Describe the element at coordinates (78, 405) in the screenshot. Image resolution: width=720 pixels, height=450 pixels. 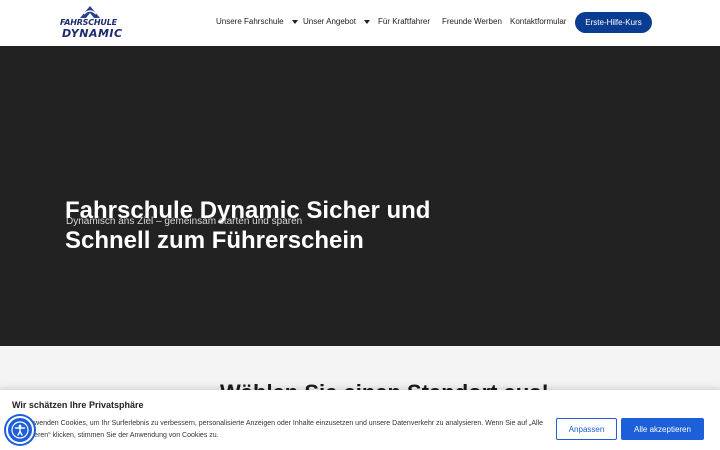
I see `cookie-title: Wir schätzen Ihre Privatsphäre` at that location.